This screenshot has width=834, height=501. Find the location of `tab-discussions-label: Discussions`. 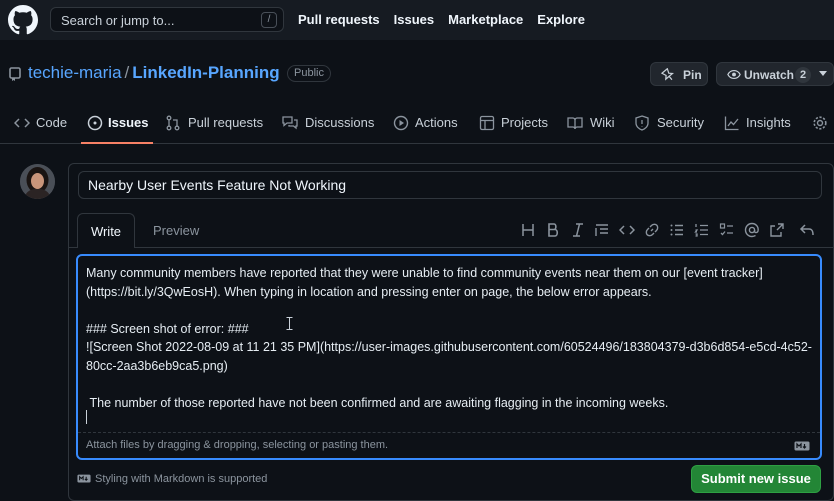

tab-discussions-label: Discussions is located at coordinates (340, 122).